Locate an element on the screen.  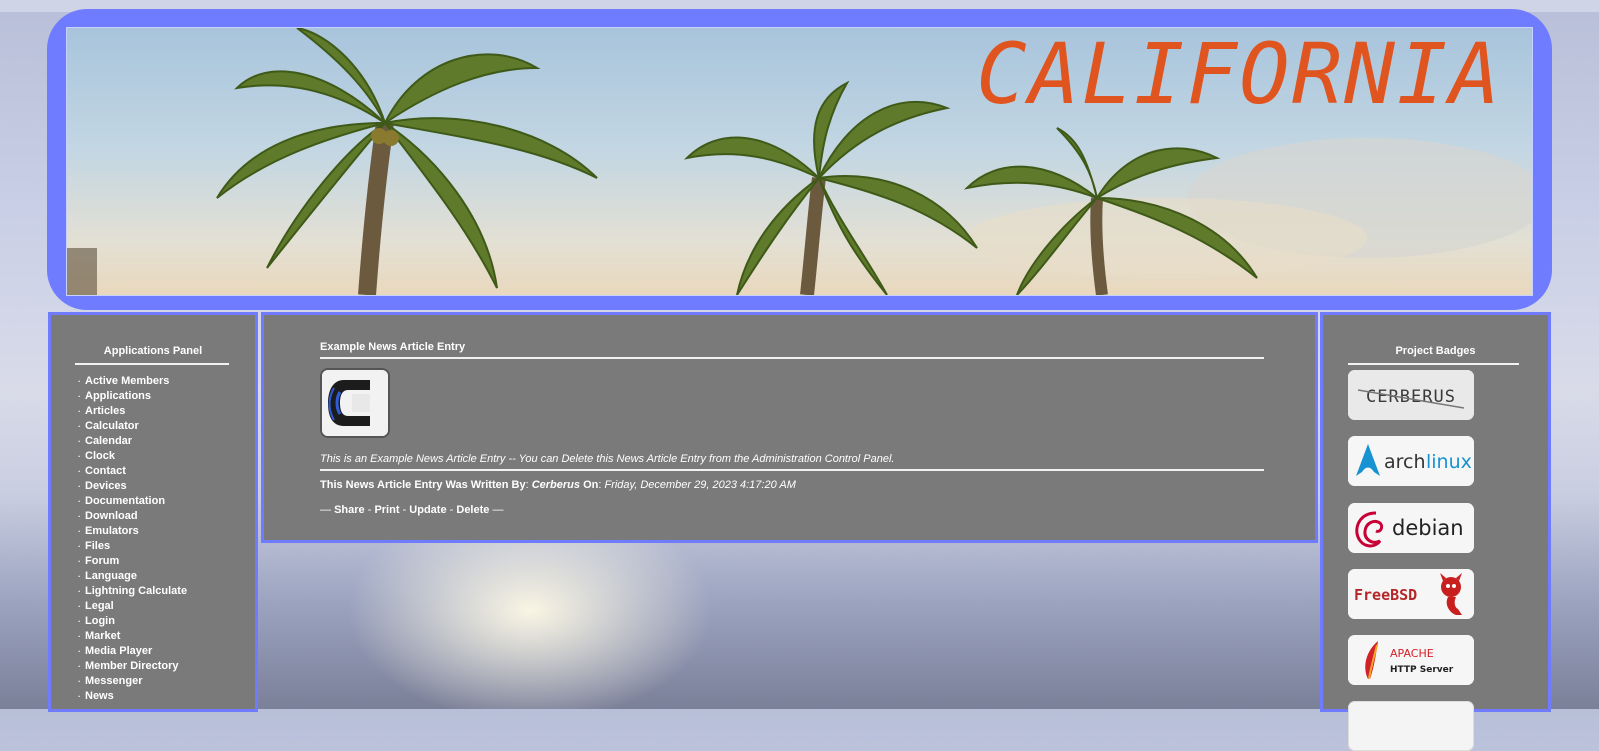
app-link-documentation: · Documentation is located at coordinates (132, 501).